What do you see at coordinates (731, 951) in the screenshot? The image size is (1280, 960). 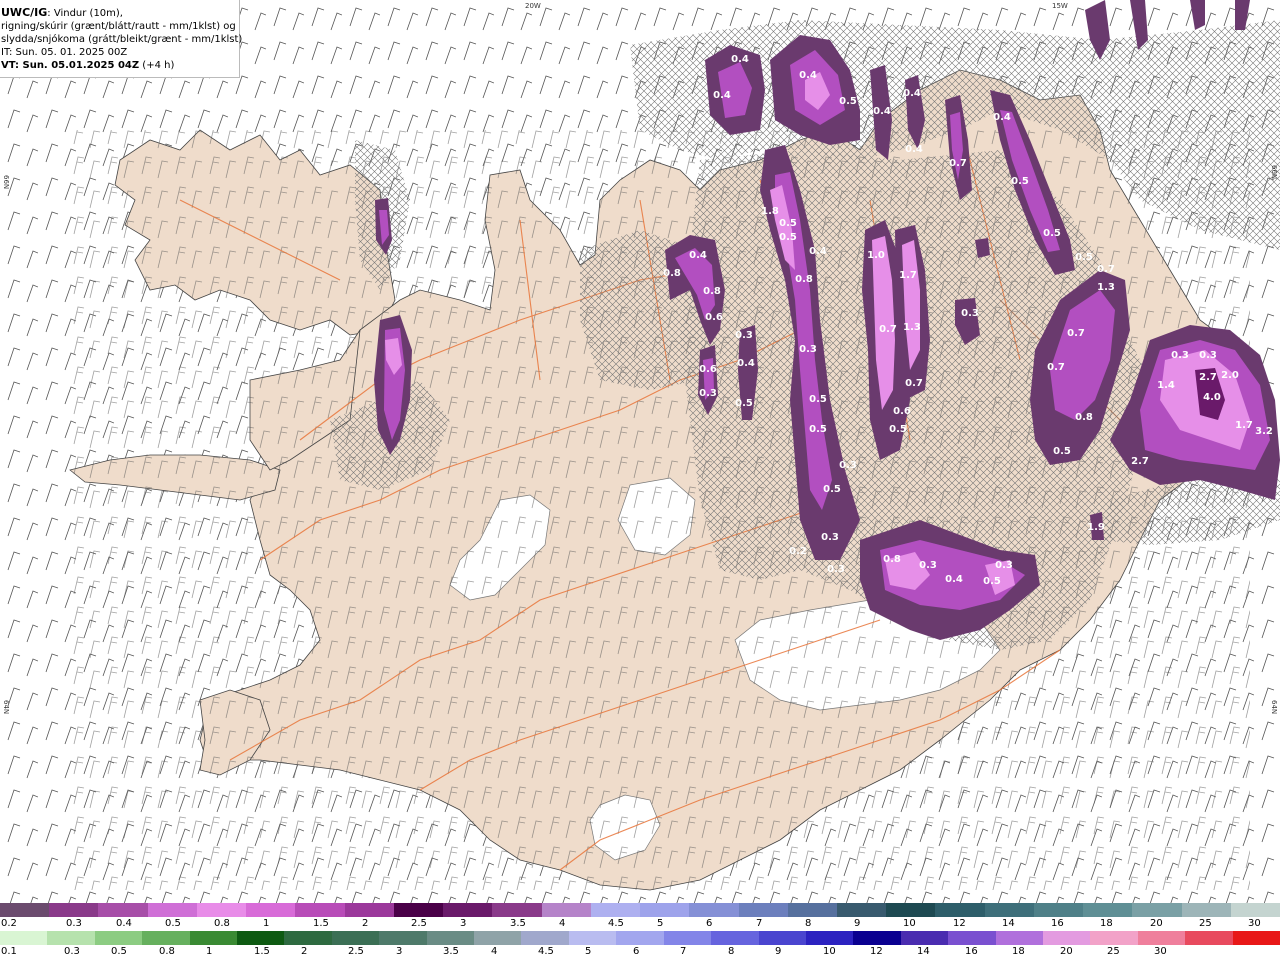 I see `legend-label: 8` at bounding box center [731, 951].